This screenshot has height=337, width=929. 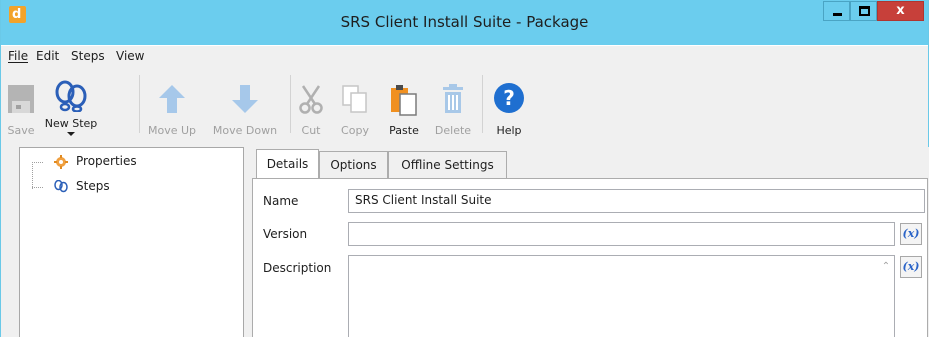 What do you see at coordinates (311, 99) in the screenshot?
I see `scissors-icon` at bounding box center [311, 99].